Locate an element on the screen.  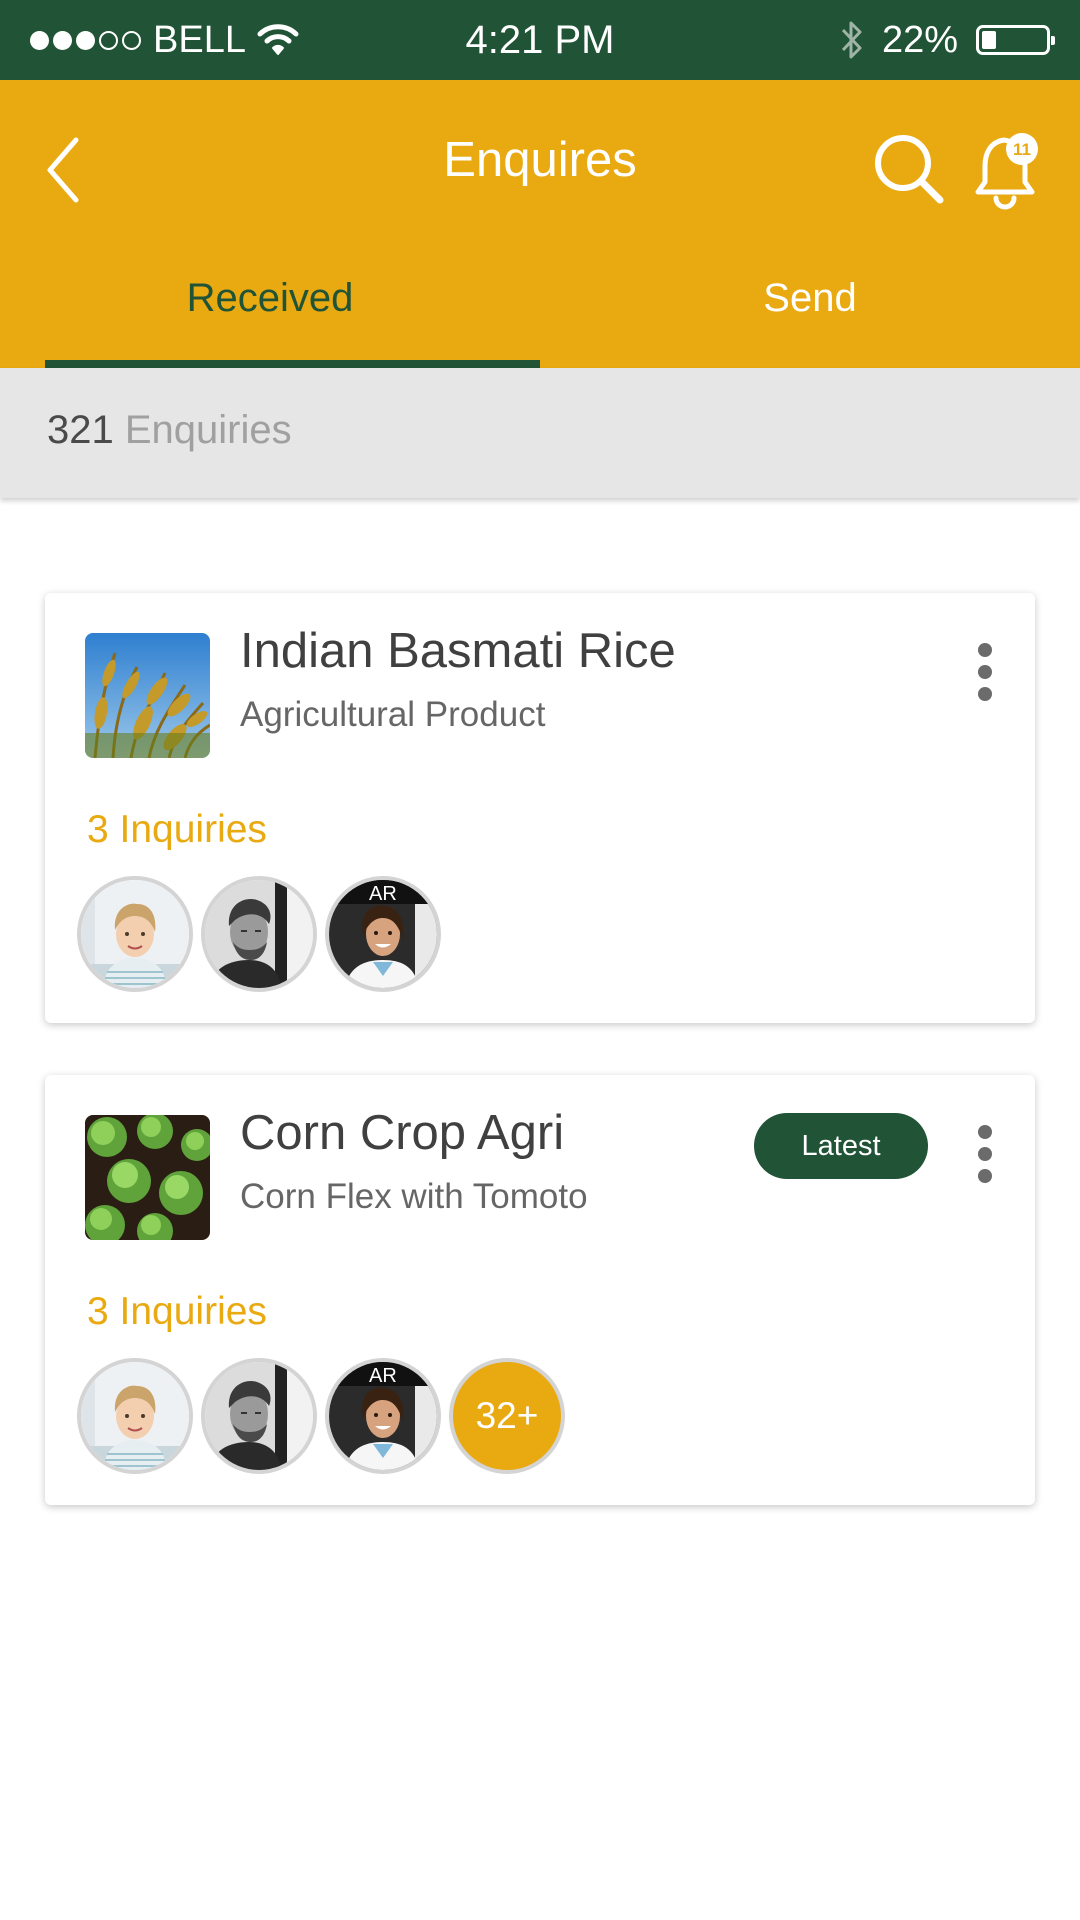
lettuce-crop-image is located at coordinates (147, 1177).